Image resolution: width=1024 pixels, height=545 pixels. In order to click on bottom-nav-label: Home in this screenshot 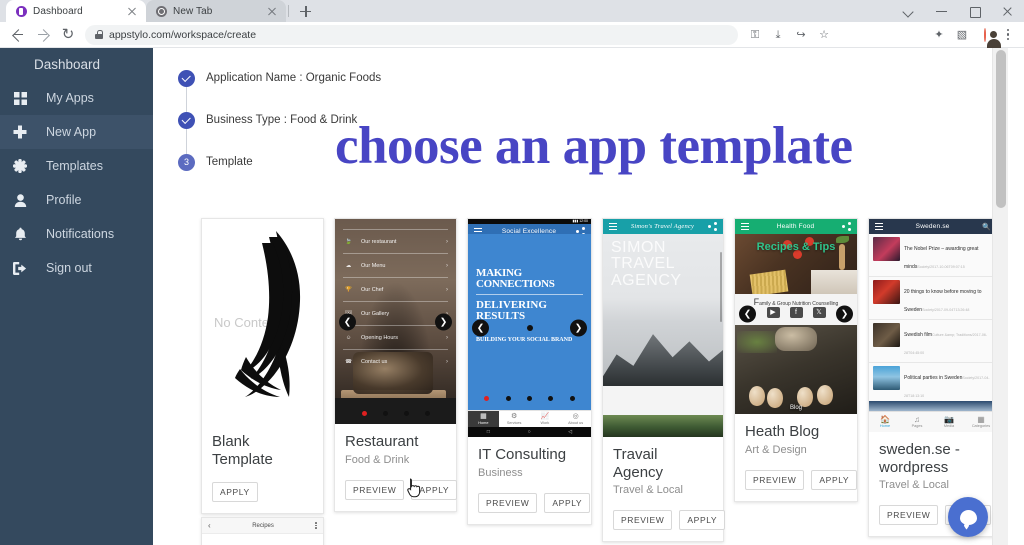, I will do `click(483, 423)`.